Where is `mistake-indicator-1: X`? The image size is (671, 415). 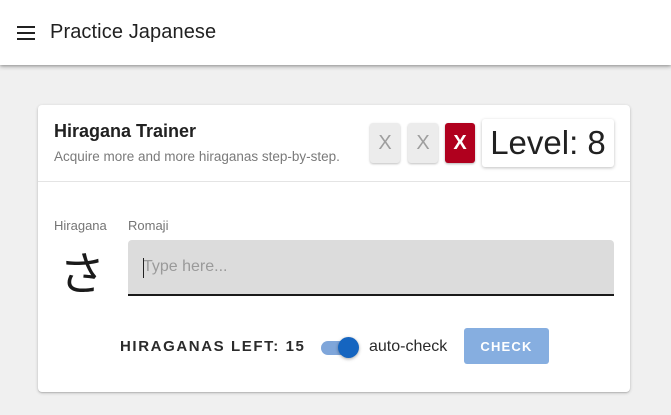 mistake-indicator-1: X is located at coordinates (385, 143).